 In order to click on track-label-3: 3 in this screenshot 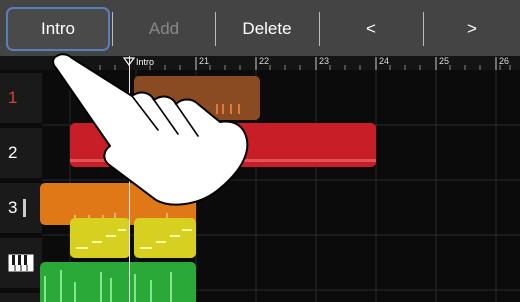, I will do `click(21, 208)`.